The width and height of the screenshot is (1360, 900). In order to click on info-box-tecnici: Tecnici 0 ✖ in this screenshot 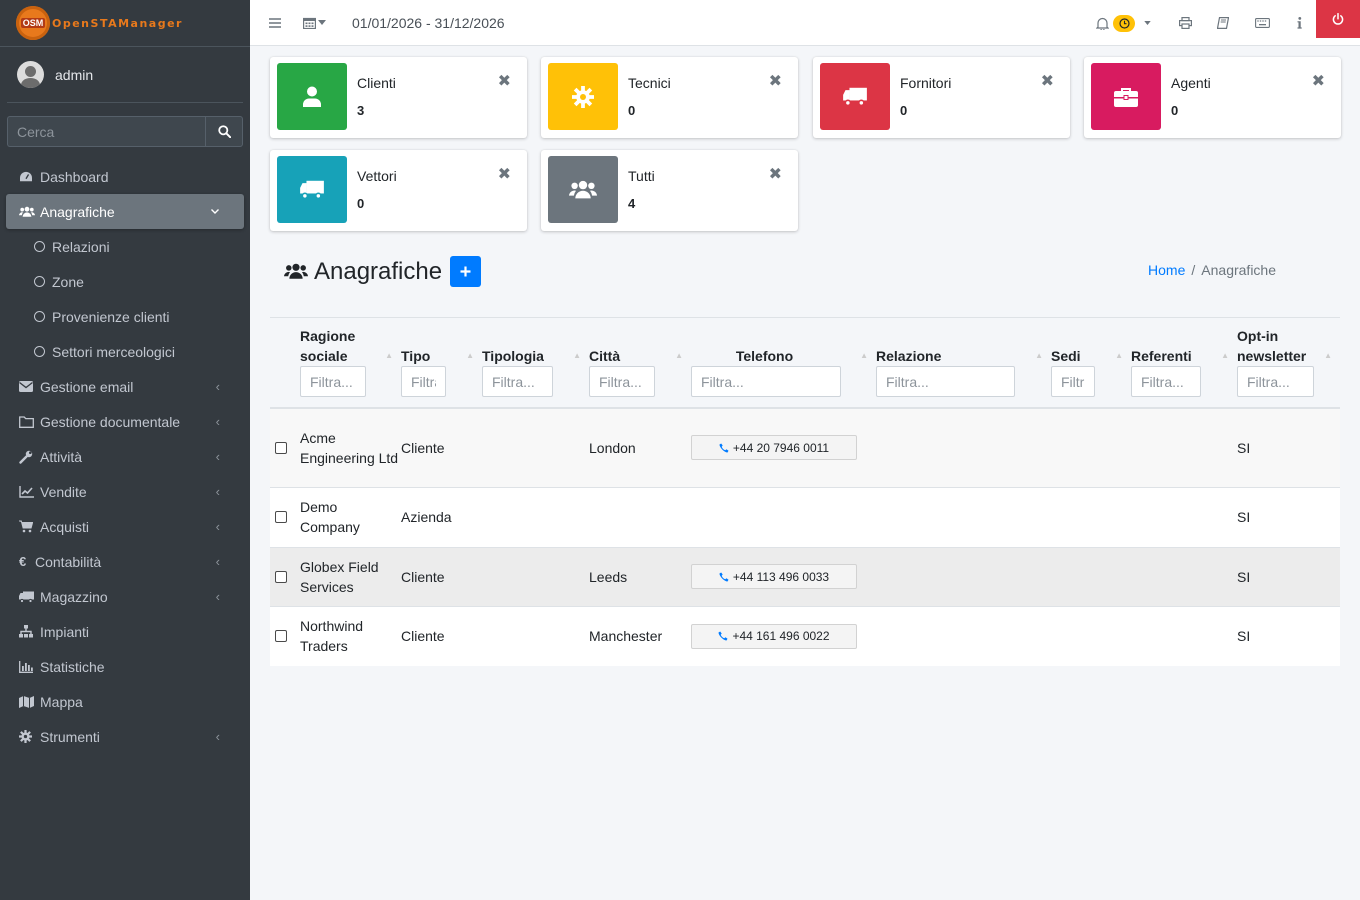, I will do `click(669, 97)`.